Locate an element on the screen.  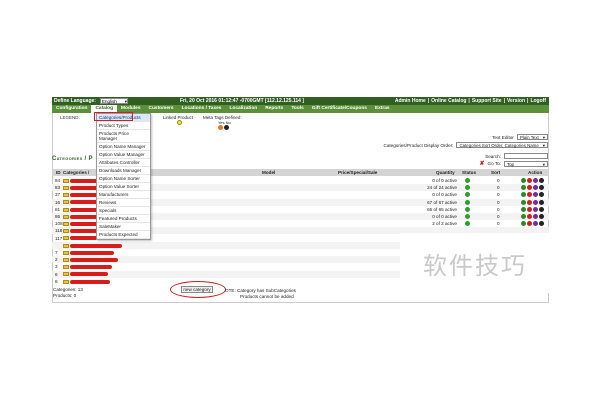
row-sort: 0 is located at coordinates (498, 216).